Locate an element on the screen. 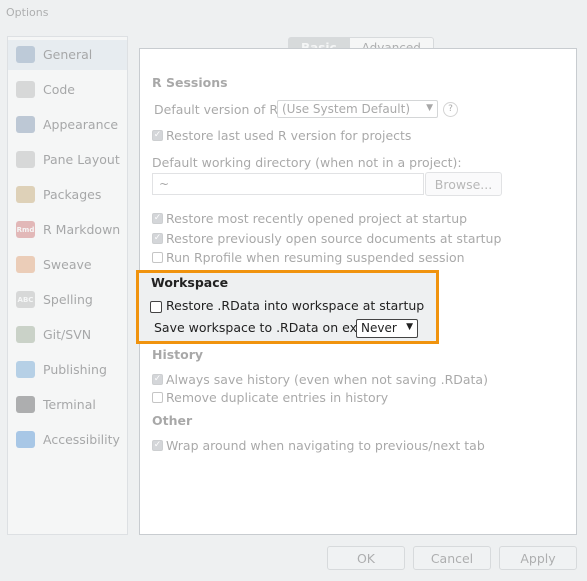 This screenshot has width=587, height=581. restore-rdata-label: Restore .RData into workspace at startup is located at coordinates (295, 305).